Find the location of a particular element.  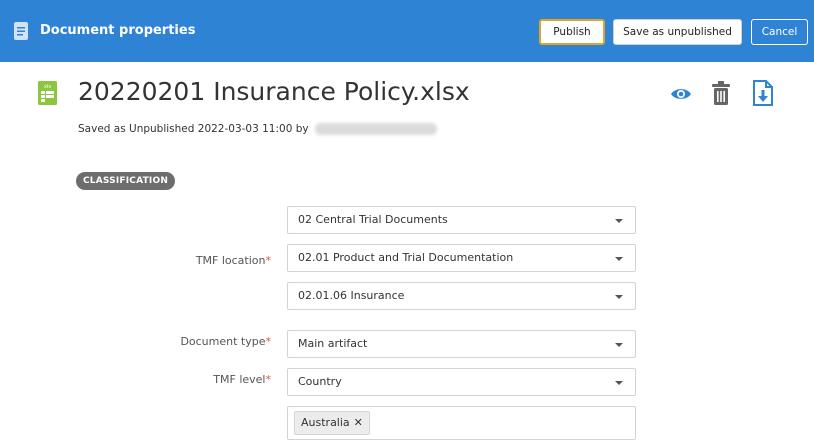

saved-status: Saved as Unpublished 2022-03-03 11:00 by is located at coordinates (257, 129).